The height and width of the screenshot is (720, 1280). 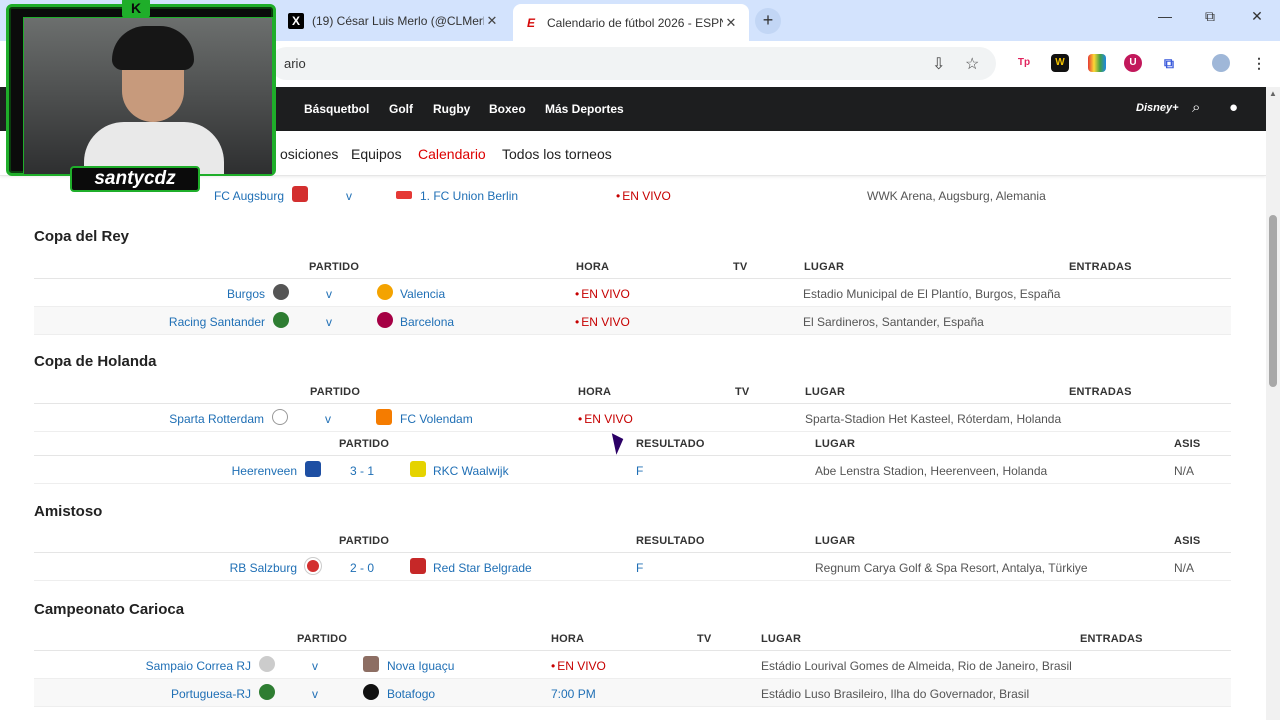 I want to click on venue: WWK Arena, Augsburg, Alemania, so click(x=956, y=196).